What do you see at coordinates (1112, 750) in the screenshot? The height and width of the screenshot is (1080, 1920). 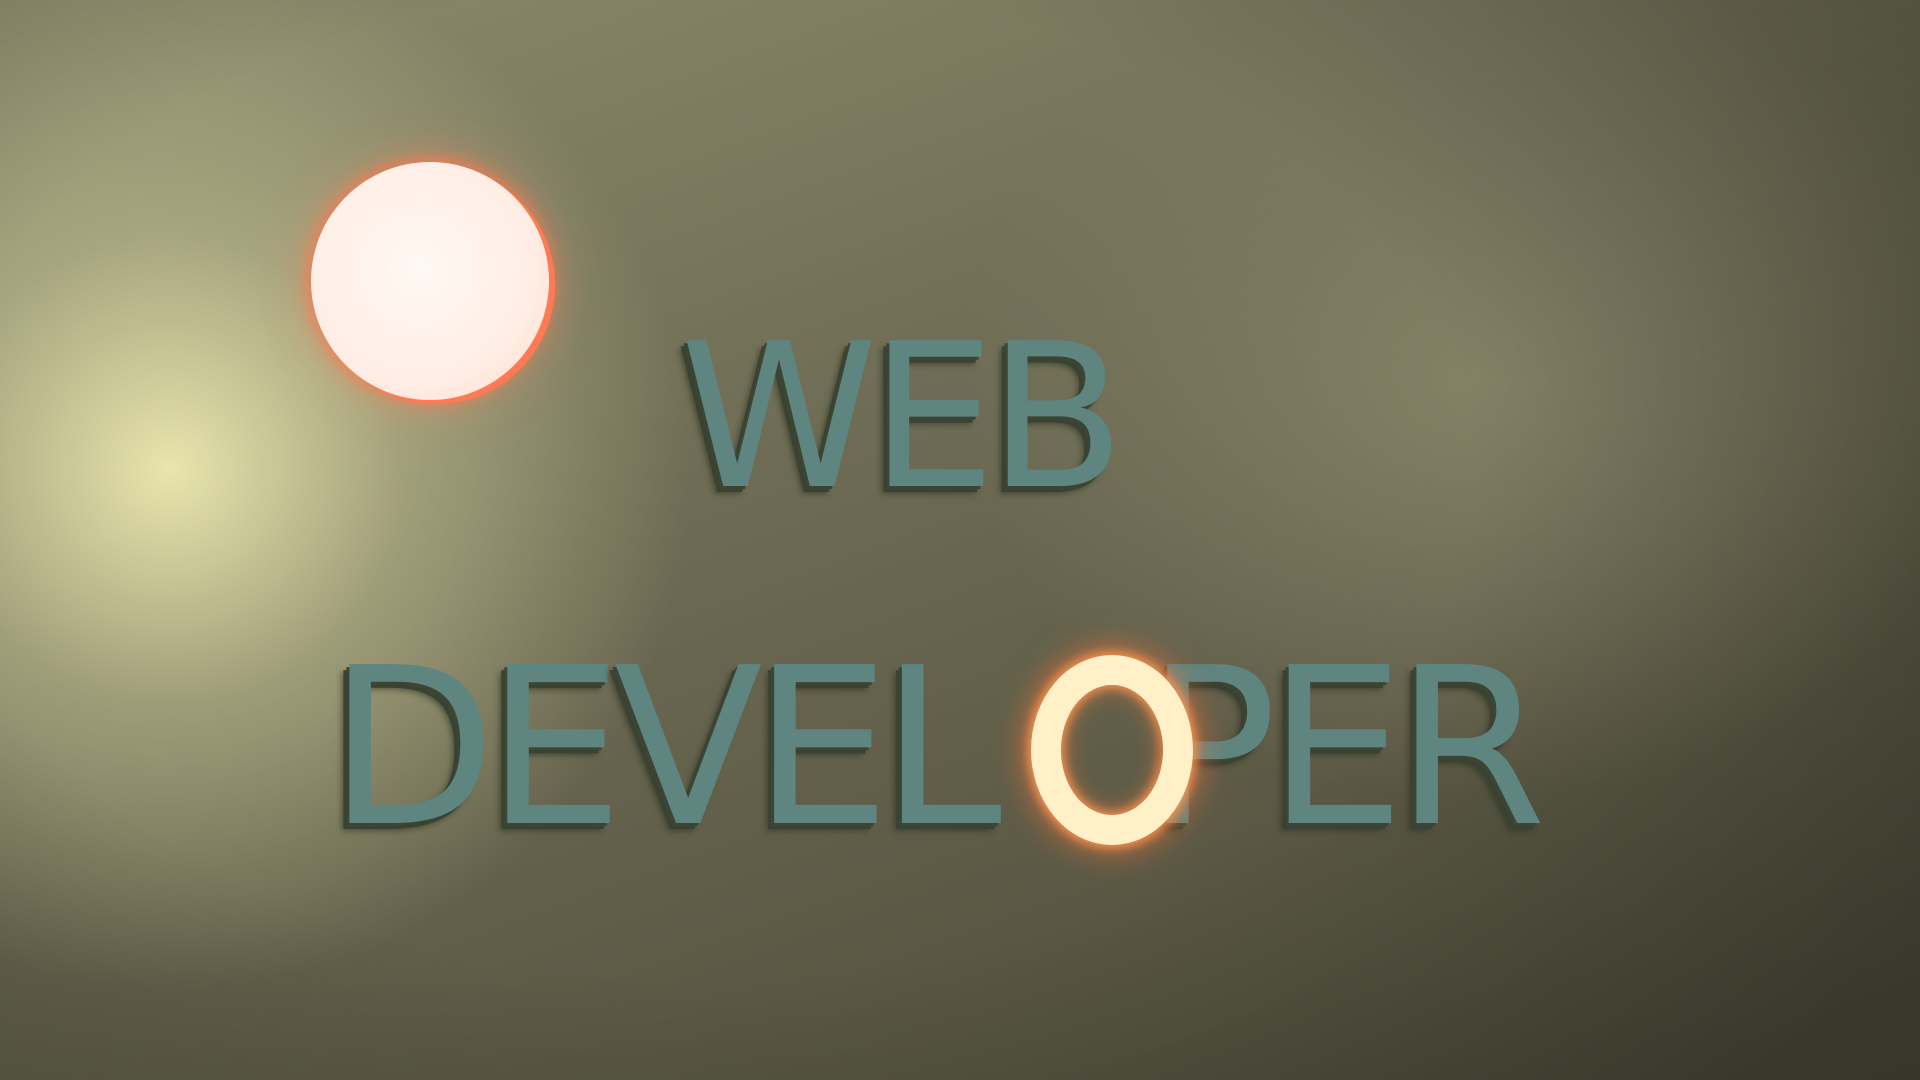 I see `glowing-letter-o` at bounding box center [1112, 750].